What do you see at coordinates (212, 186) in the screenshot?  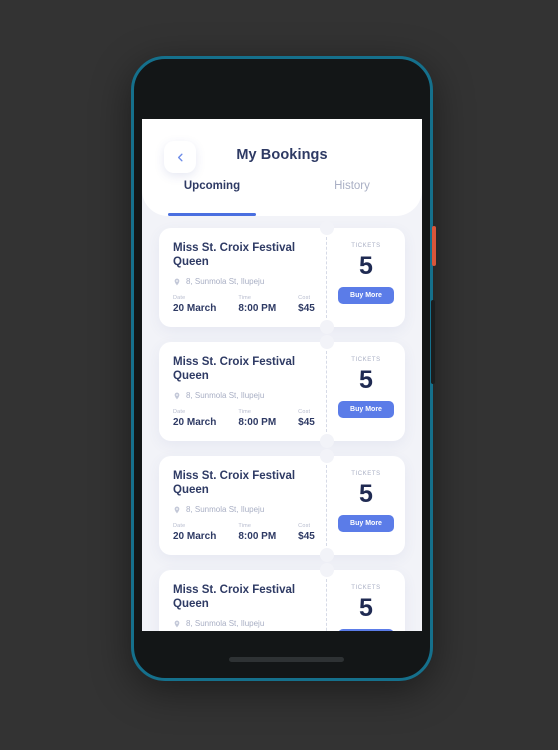 I see `tab-upcoming-label: Upcoming` at bounding box center [212, 186].